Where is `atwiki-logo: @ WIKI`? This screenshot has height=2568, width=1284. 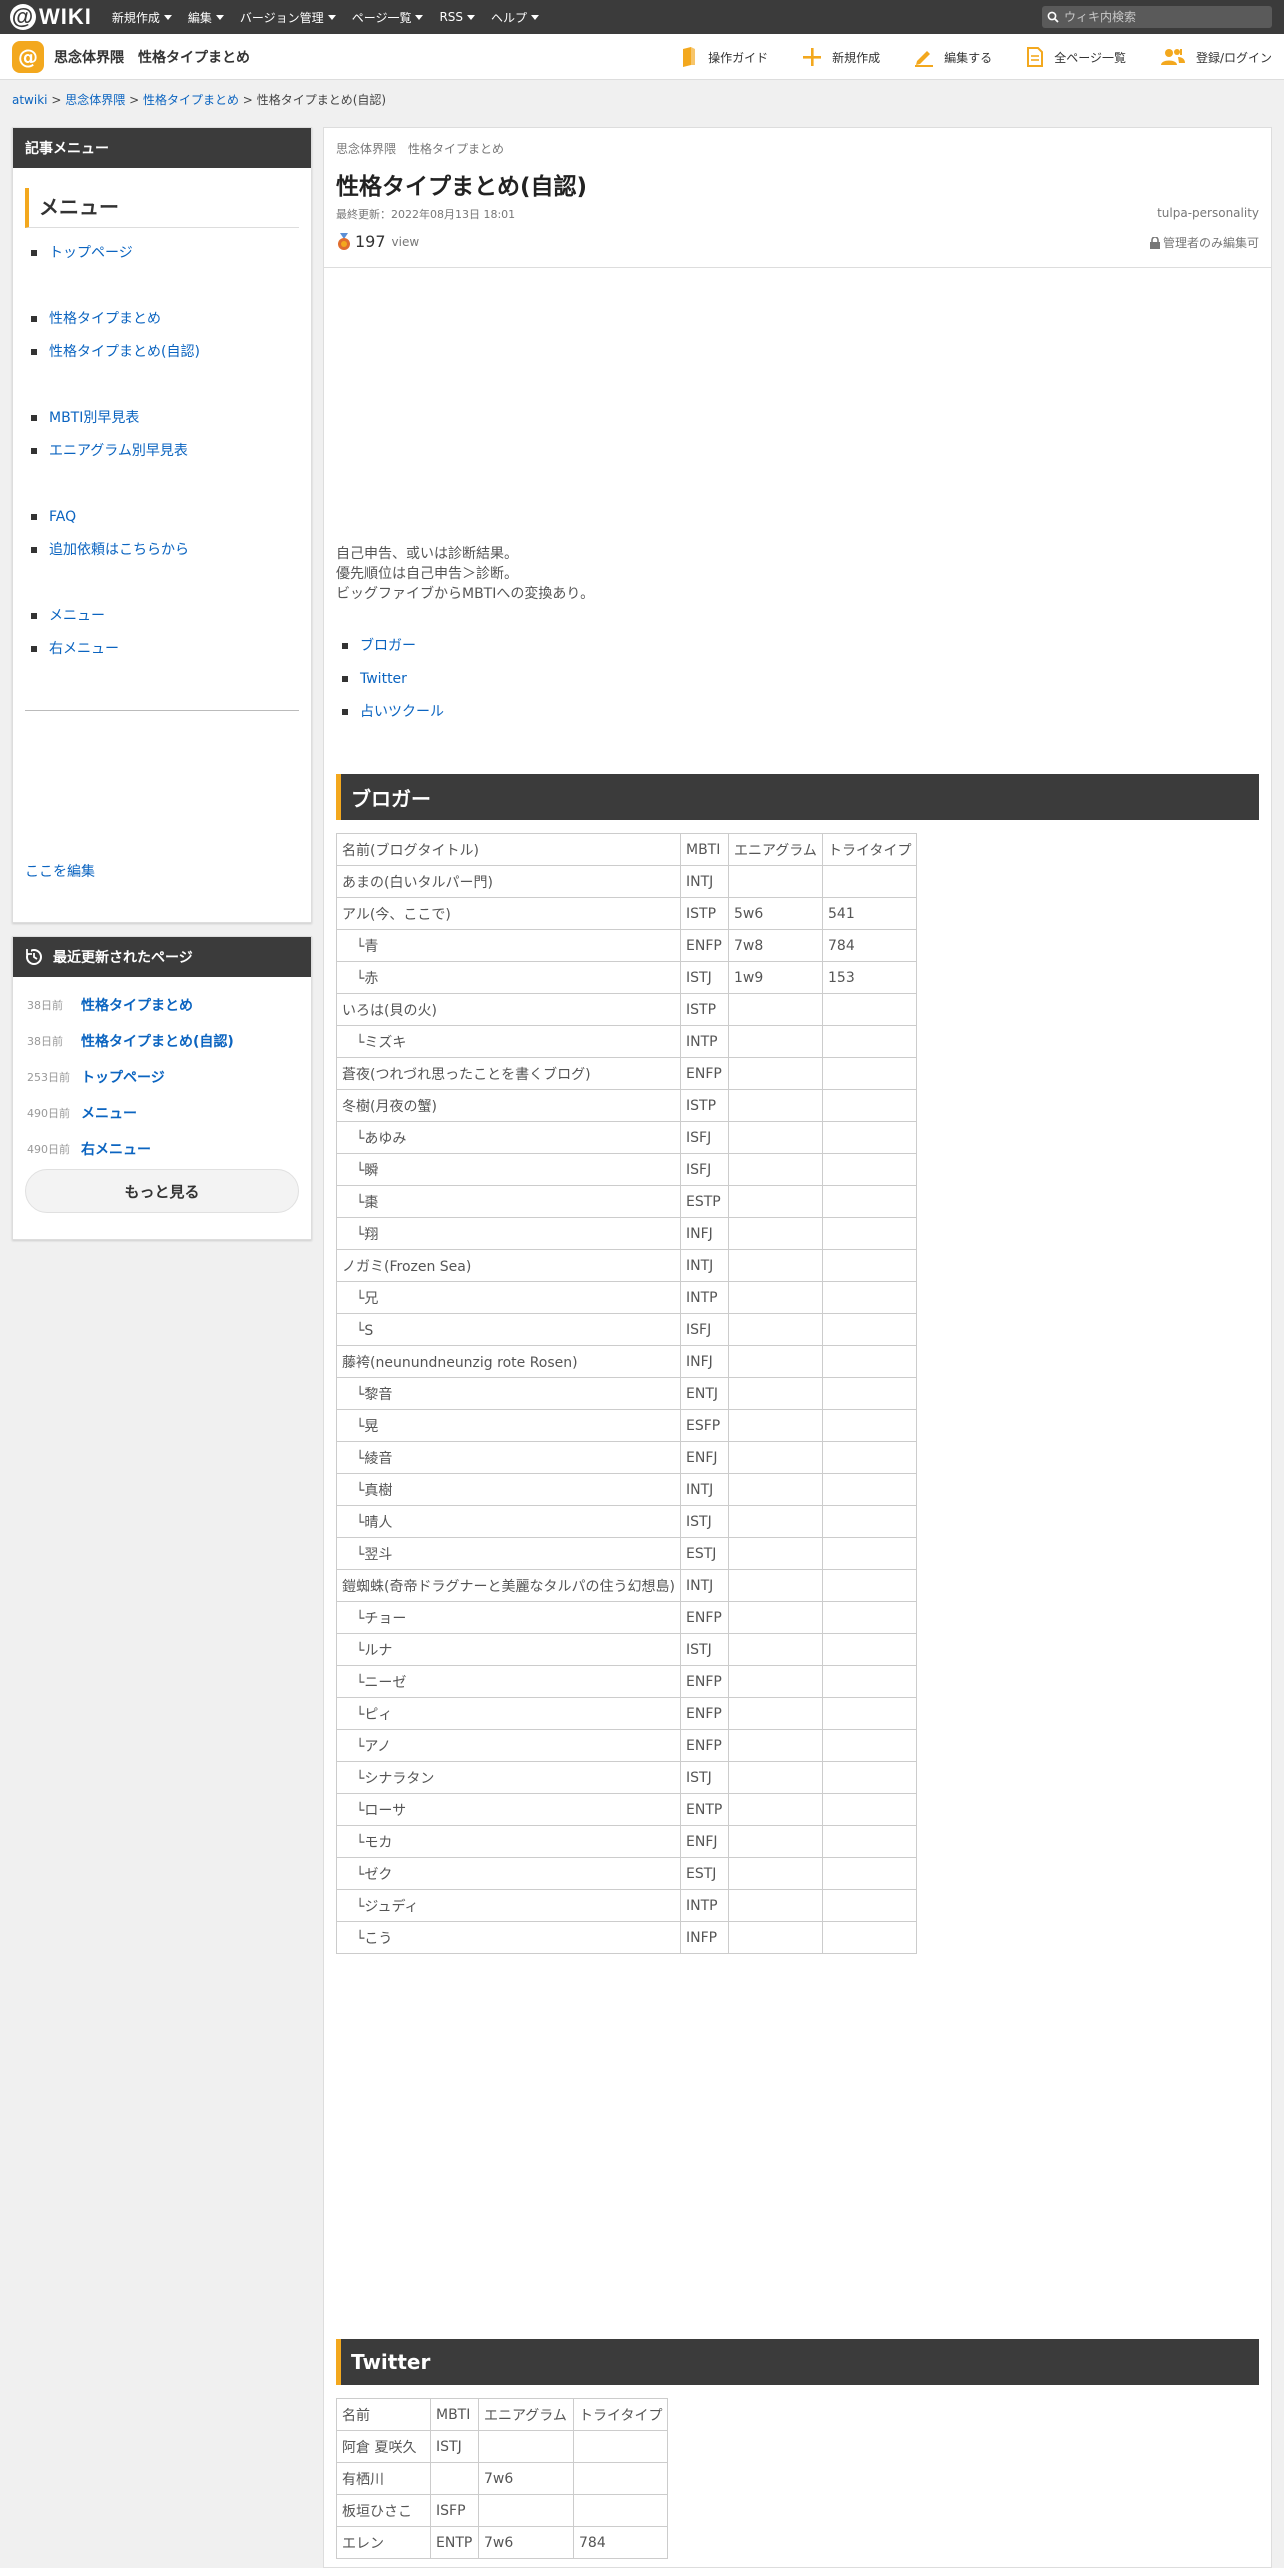
atwiki-logo: @ WIKI is located at coordinates (51, 17).